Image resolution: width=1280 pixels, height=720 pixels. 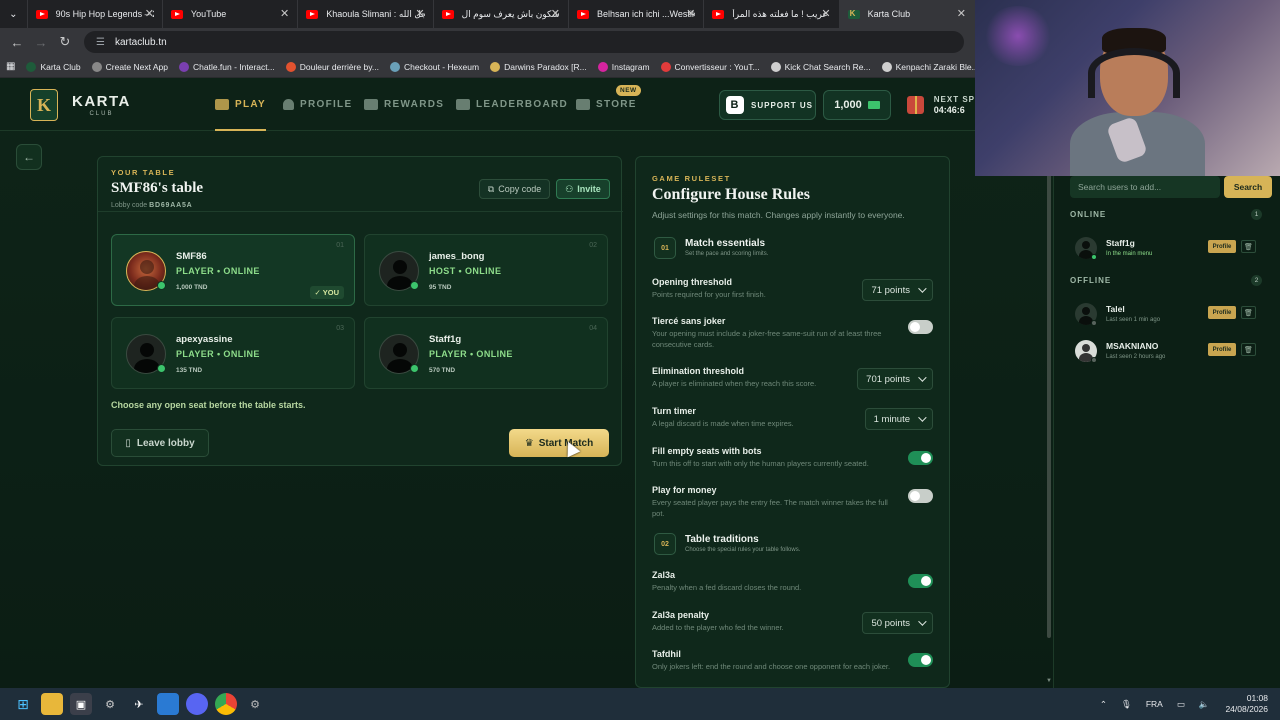 What do you see at coordinates (129, 66) in the screenshot?
I see `bookmark-item: Create Next App` at bounding box center [129, 66].